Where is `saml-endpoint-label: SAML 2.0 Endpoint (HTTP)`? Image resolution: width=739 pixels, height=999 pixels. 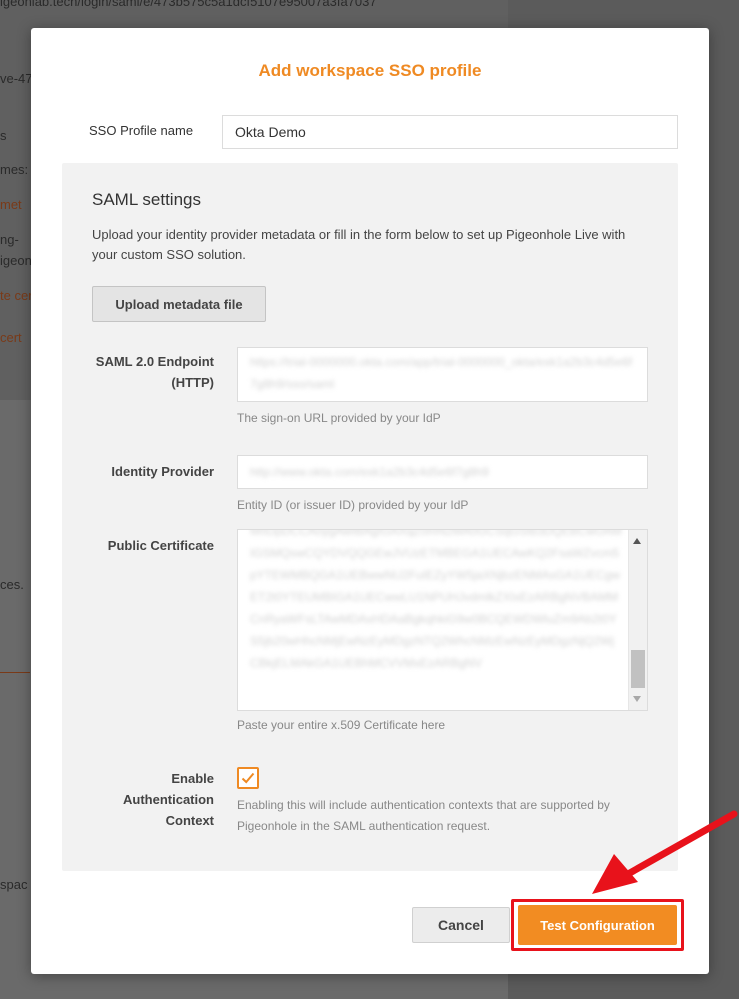 saml-endpoint-label: SAML 2.0 Endpoint (HTTP) is located at coordinates (154, 372).